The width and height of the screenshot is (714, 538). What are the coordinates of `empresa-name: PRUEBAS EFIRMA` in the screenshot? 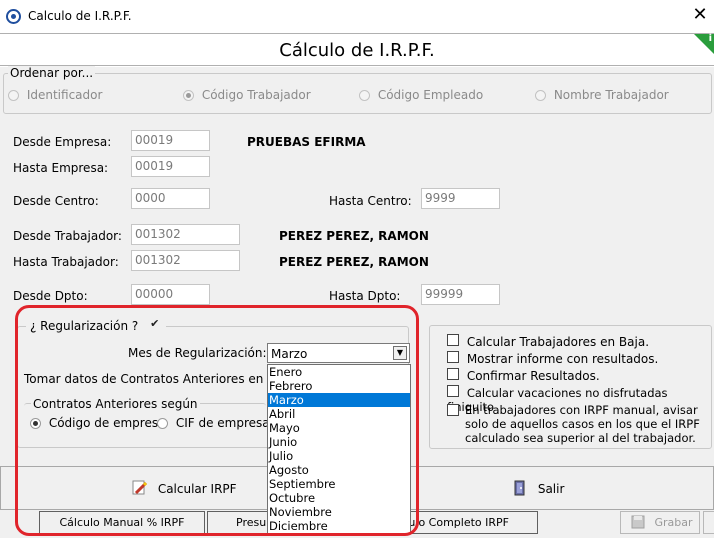 It's located at (306, 142).